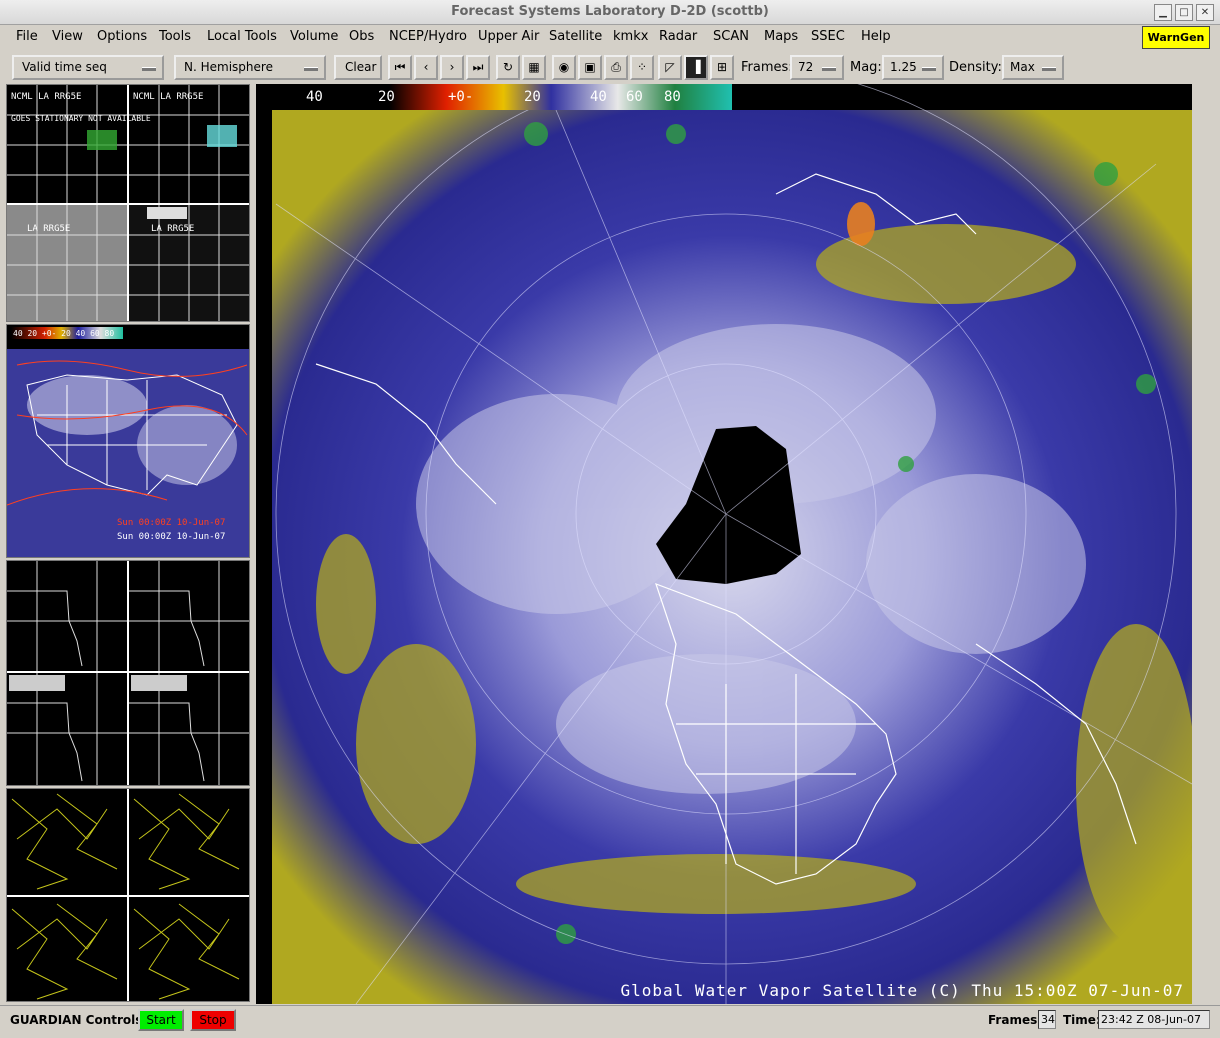 Image resolution: width=1220 pixels, height=1038 pixels. What do you see at coordinates (1163, 12) in the screenshot?
I see `minimize-button: ▁` at bounding box center [1163, 12].